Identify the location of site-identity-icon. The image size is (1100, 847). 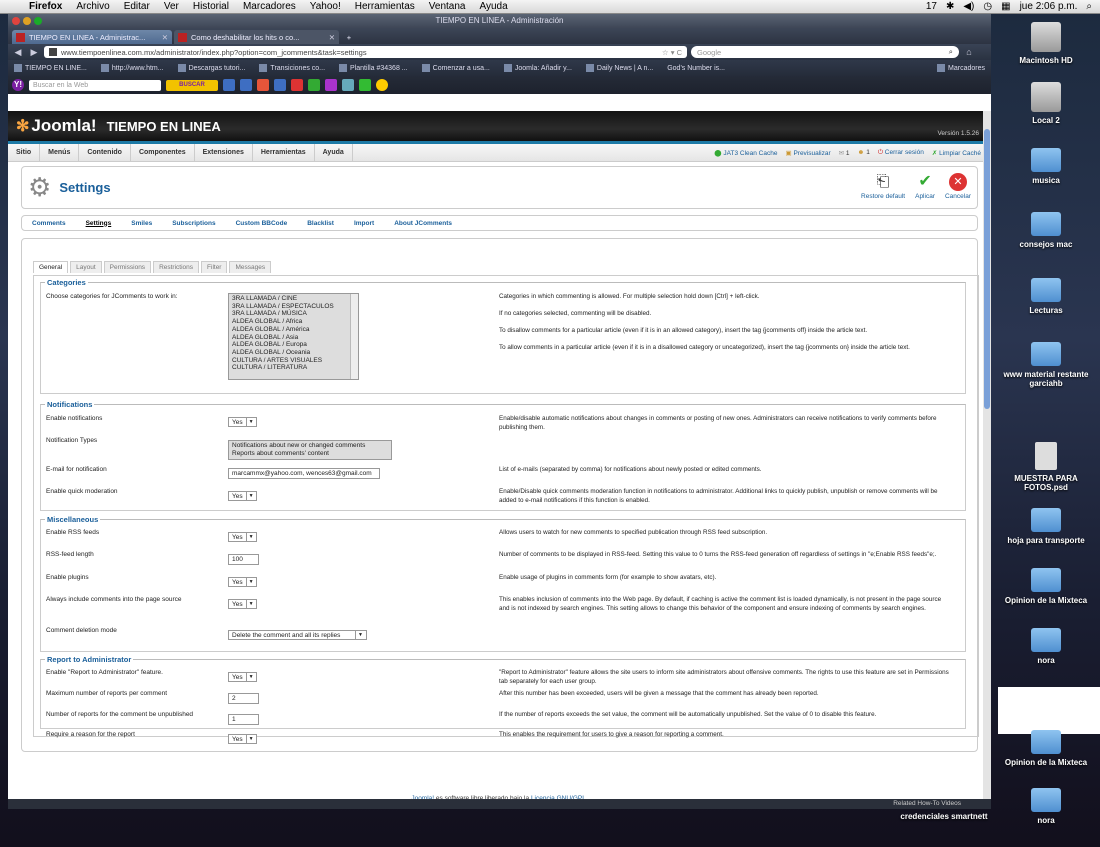
(53, 52).